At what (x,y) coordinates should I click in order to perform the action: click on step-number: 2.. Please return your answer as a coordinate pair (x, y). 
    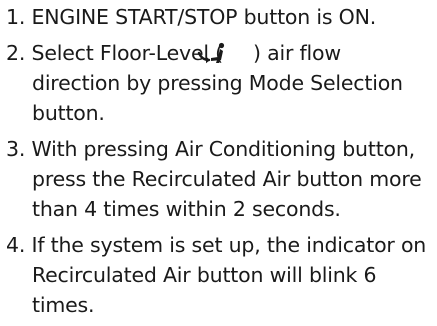
    Looking at the image, I should click on (16, 53).